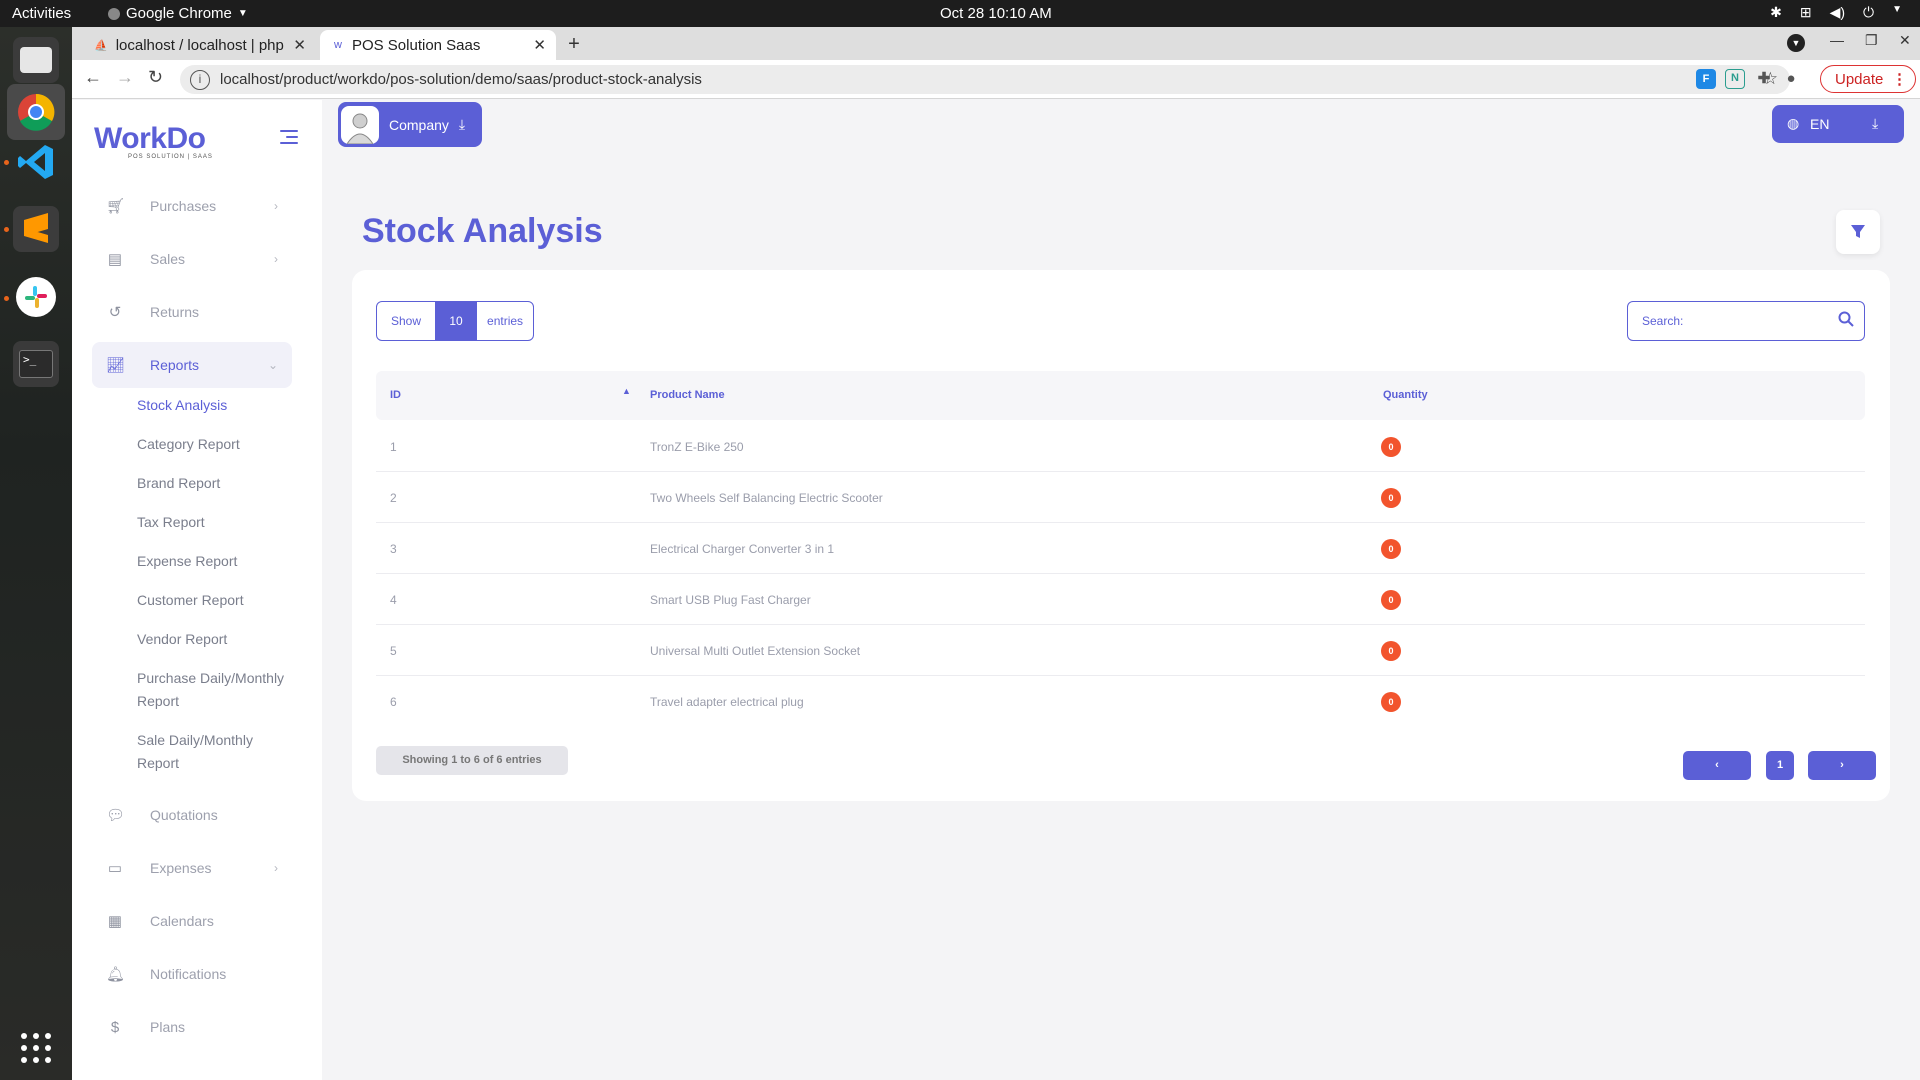  I want to click on extension-n-icon: N, so click(1735, 79).